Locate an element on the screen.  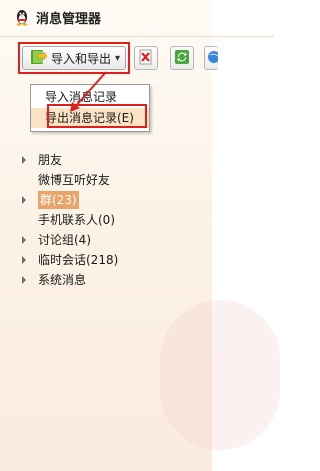
refresh-icon is located at coordinates (182, 58).